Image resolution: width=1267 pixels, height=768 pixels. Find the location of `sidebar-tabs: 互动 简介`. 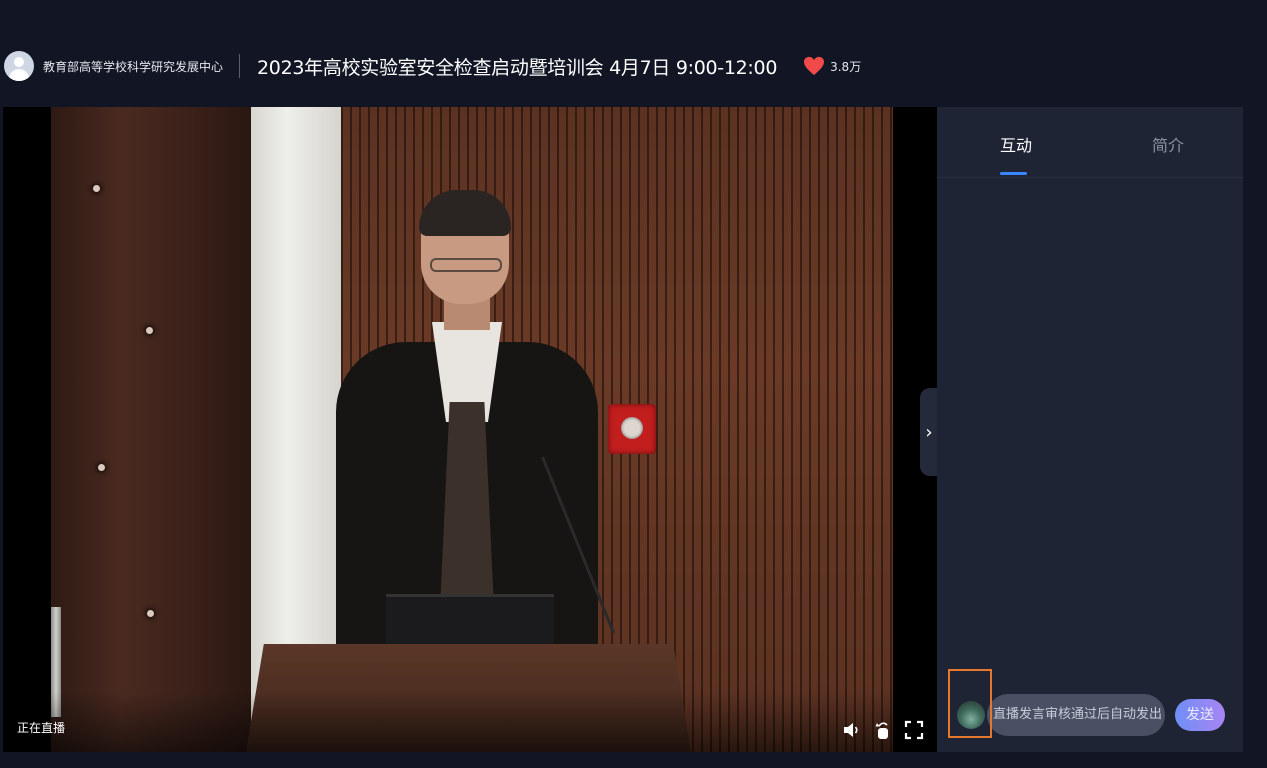

sidebar-tabs: 互动 简介 is located at coordinates (1090, 142).